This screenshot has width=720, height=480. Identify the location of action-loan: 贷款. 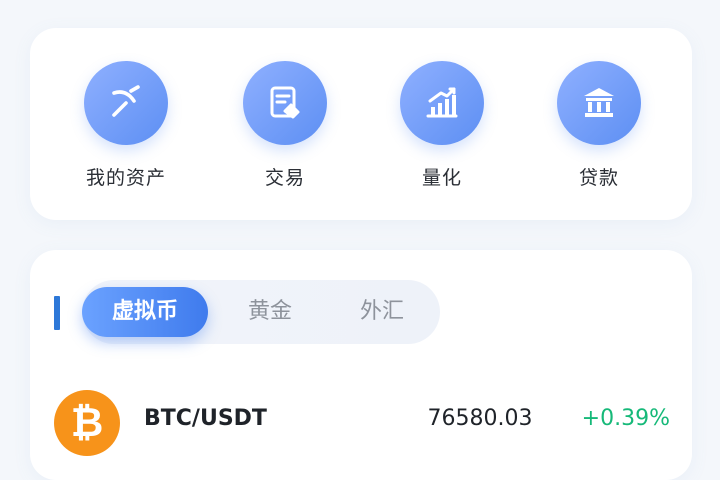
(599, 125).